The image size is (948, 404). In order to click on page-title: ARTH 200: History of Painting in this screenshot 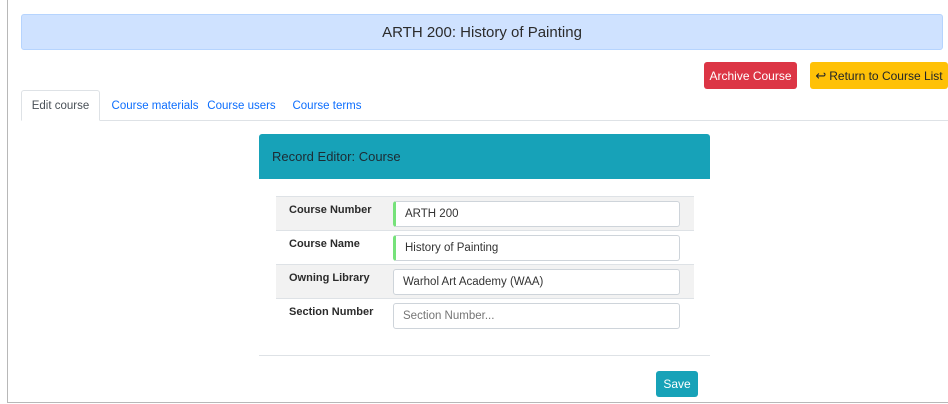, I will do `click(482, 32)`.